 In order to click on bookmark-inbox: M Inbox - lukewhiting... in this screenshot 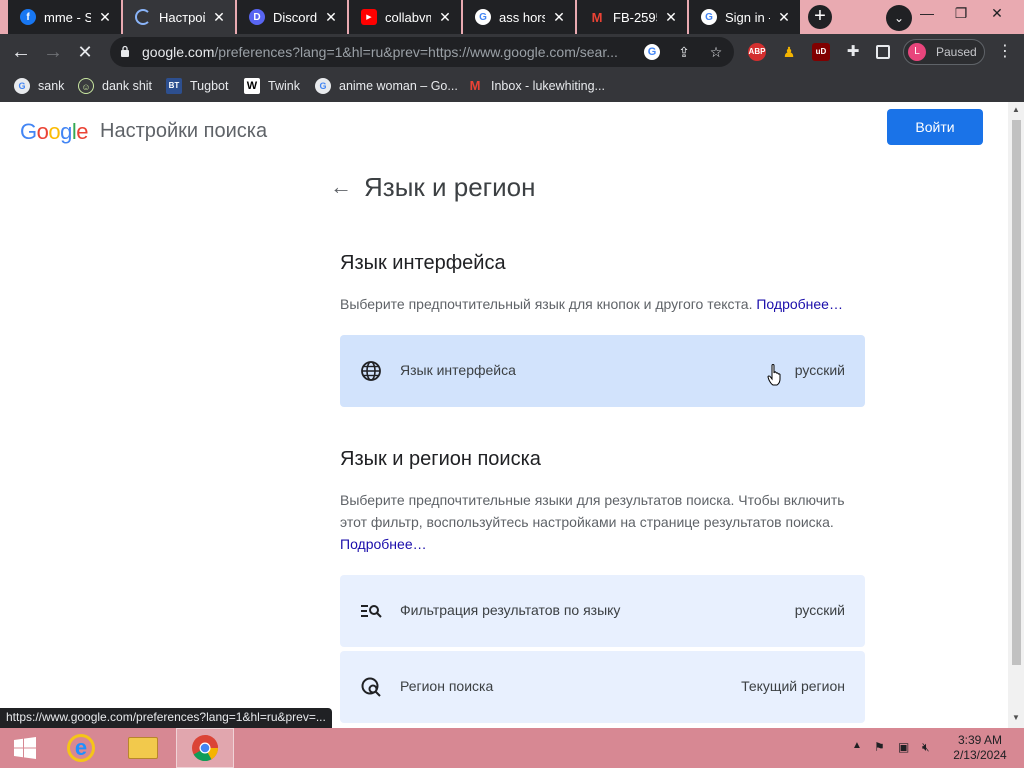, I will do `click(536, 86)`.